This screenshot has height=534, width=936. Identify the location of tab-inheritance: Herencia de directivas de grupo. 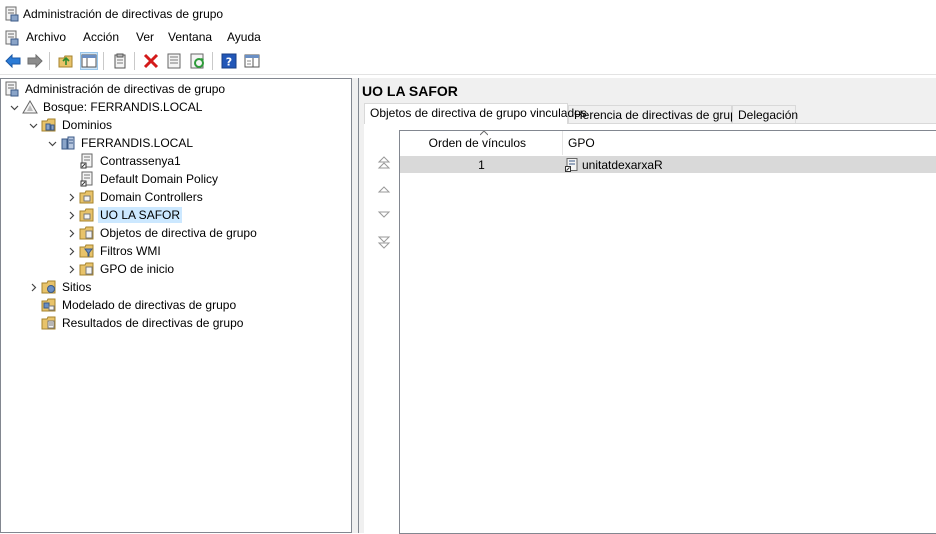
(655, 114).